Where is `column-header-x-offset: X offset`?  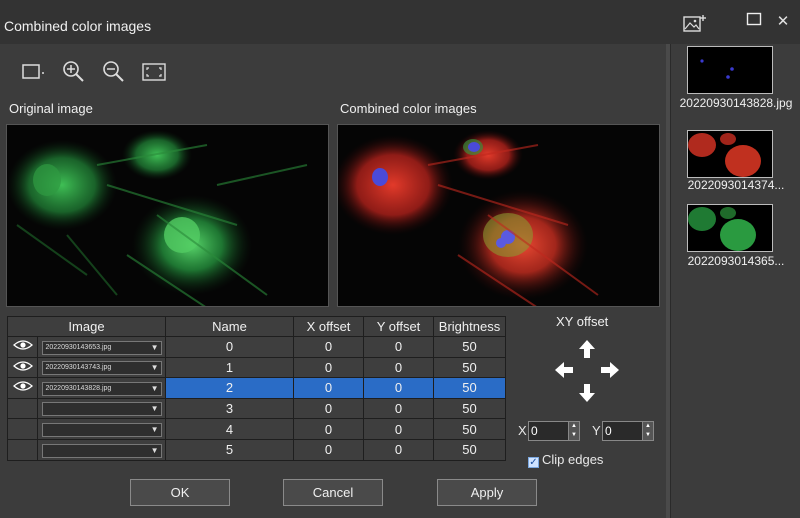
column-header-x-offset: X offset is located at coordinates (328, 326).